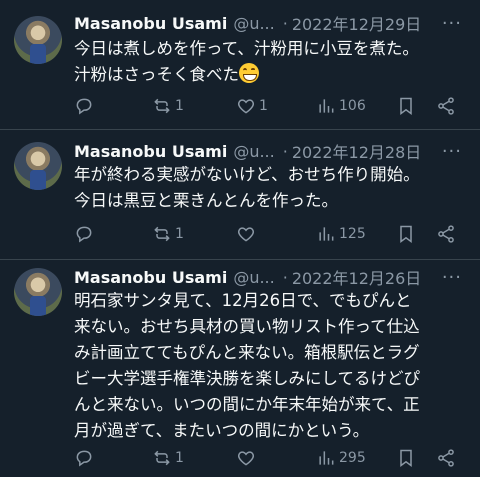 Image resolution: width=480 pixels, height=477 pixels. Describe the element at coordinates (268, 62) in the screenshot. I see `tweet-text: 今日は煮しめを作って、汁粉用に小豆を煮た。 汁粉はさっそく食べた` at that location.